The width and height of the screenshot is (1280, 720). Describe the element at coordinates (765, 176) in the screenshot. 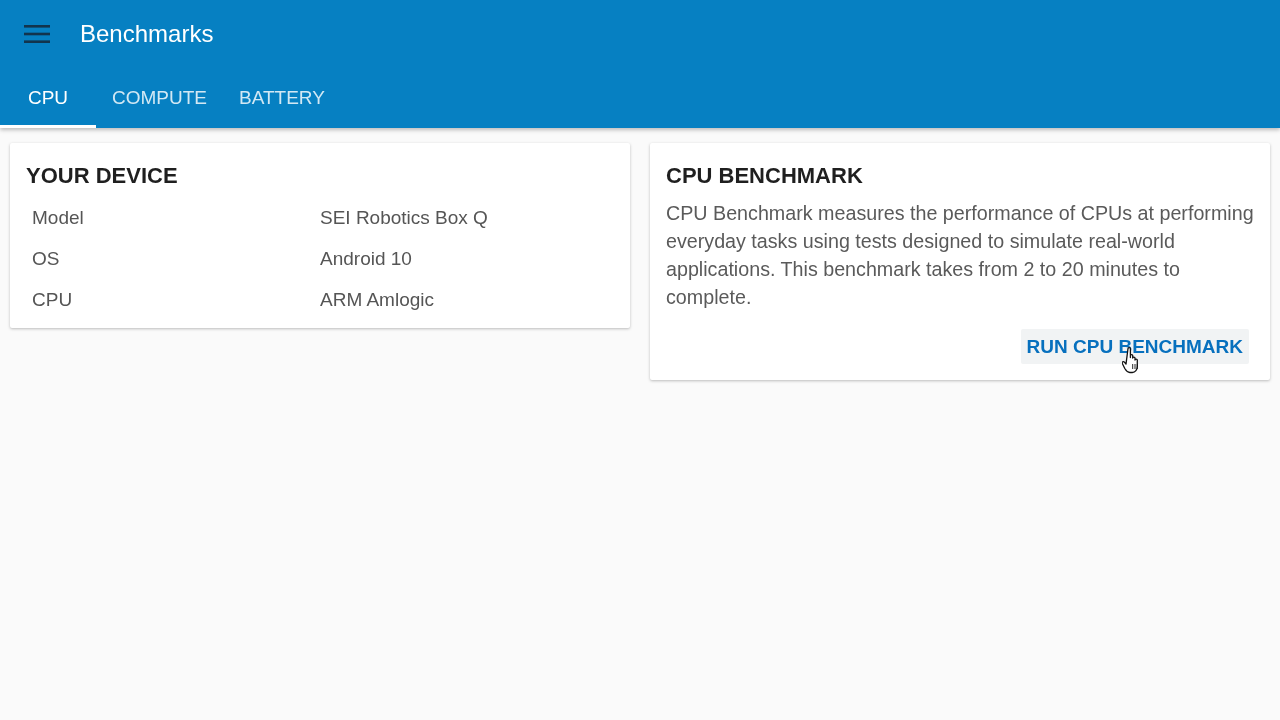

I see `card-title: CPU BENCHMARK` at that location.